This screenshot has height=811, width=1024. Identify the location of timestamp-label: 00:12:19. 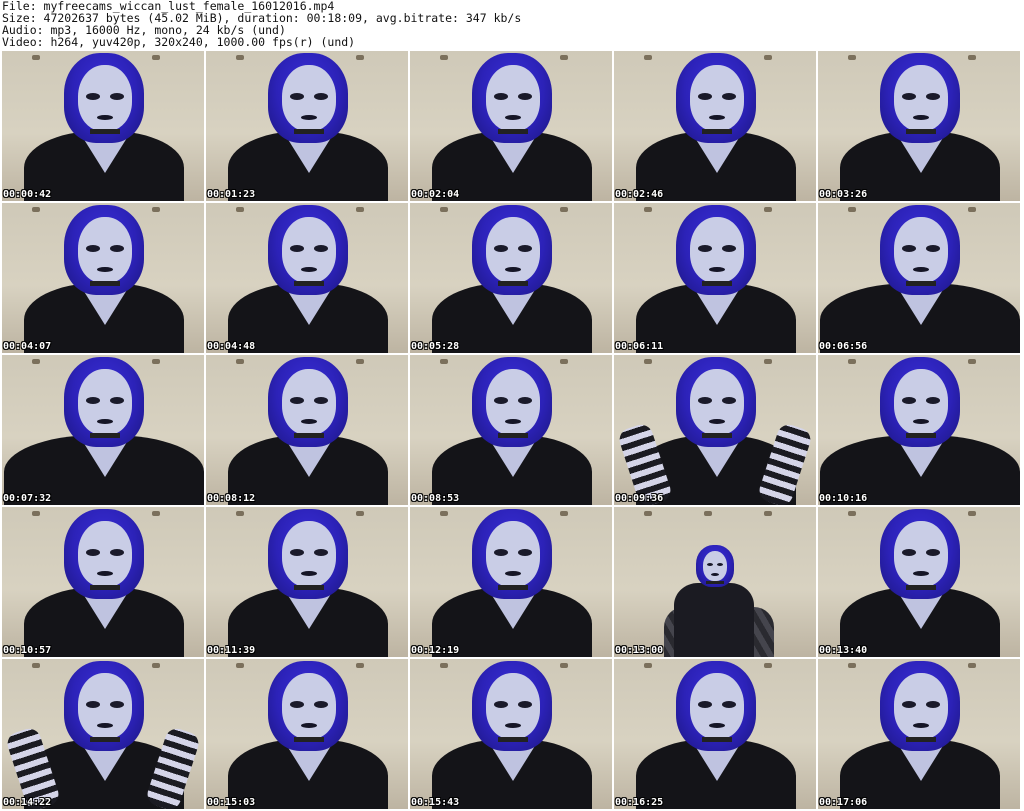
(435, 650).